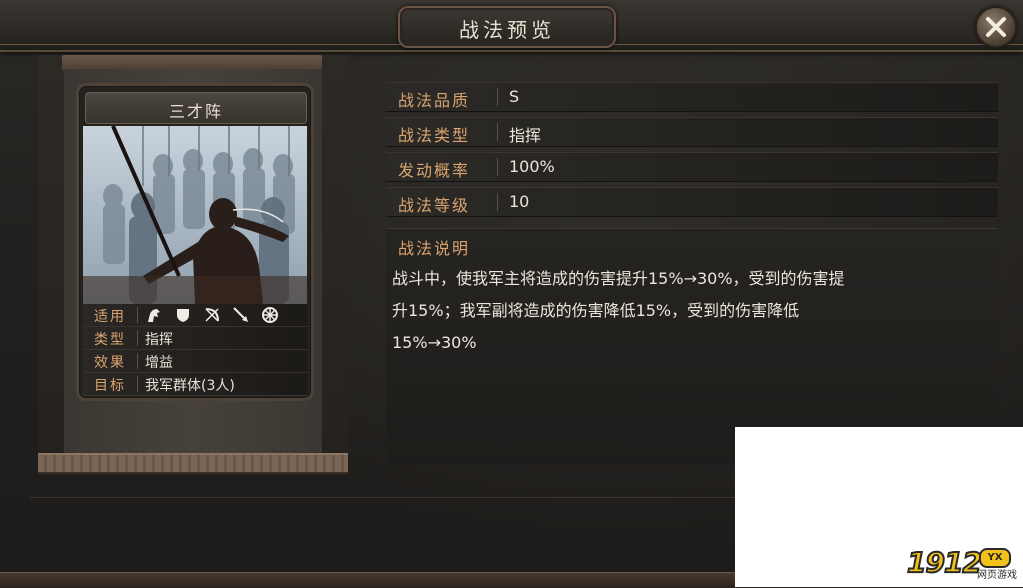  I want to click on attr-key: 类型, so click(110, 340).